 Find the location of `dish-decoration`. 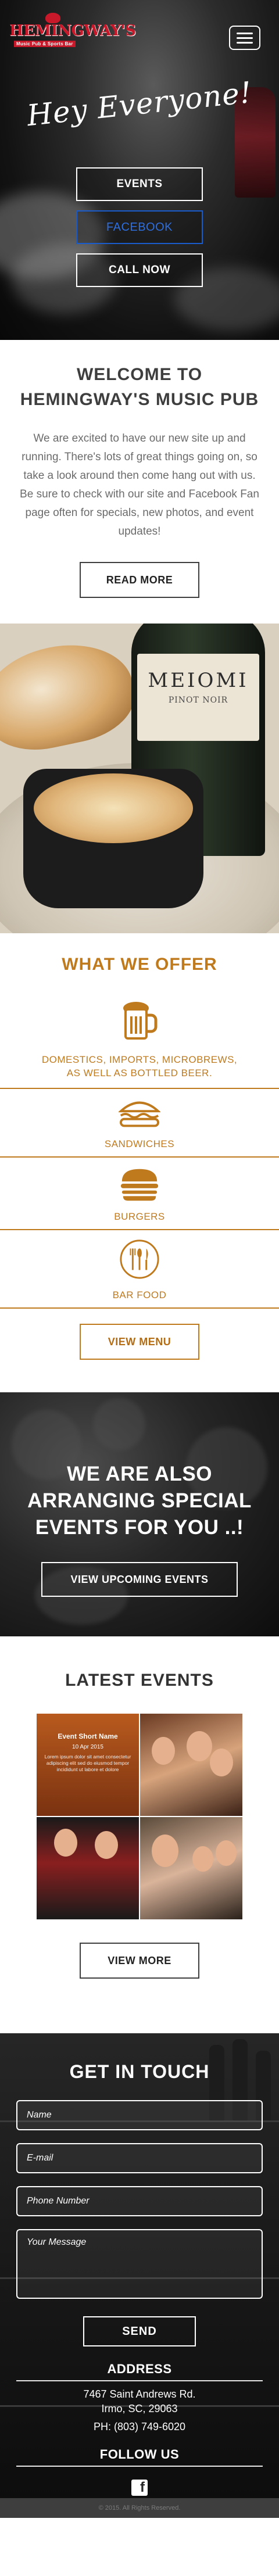

dish-decoration is located at coordinates (114, 808).